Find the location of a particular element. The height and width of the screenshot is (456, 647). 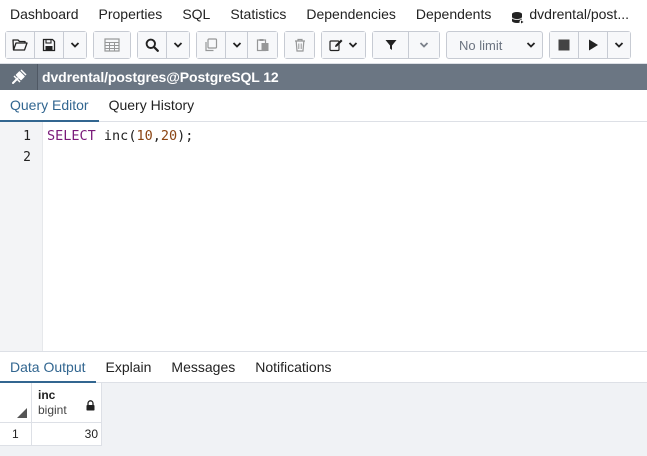

edit-button is located at coordinates (343, 45).